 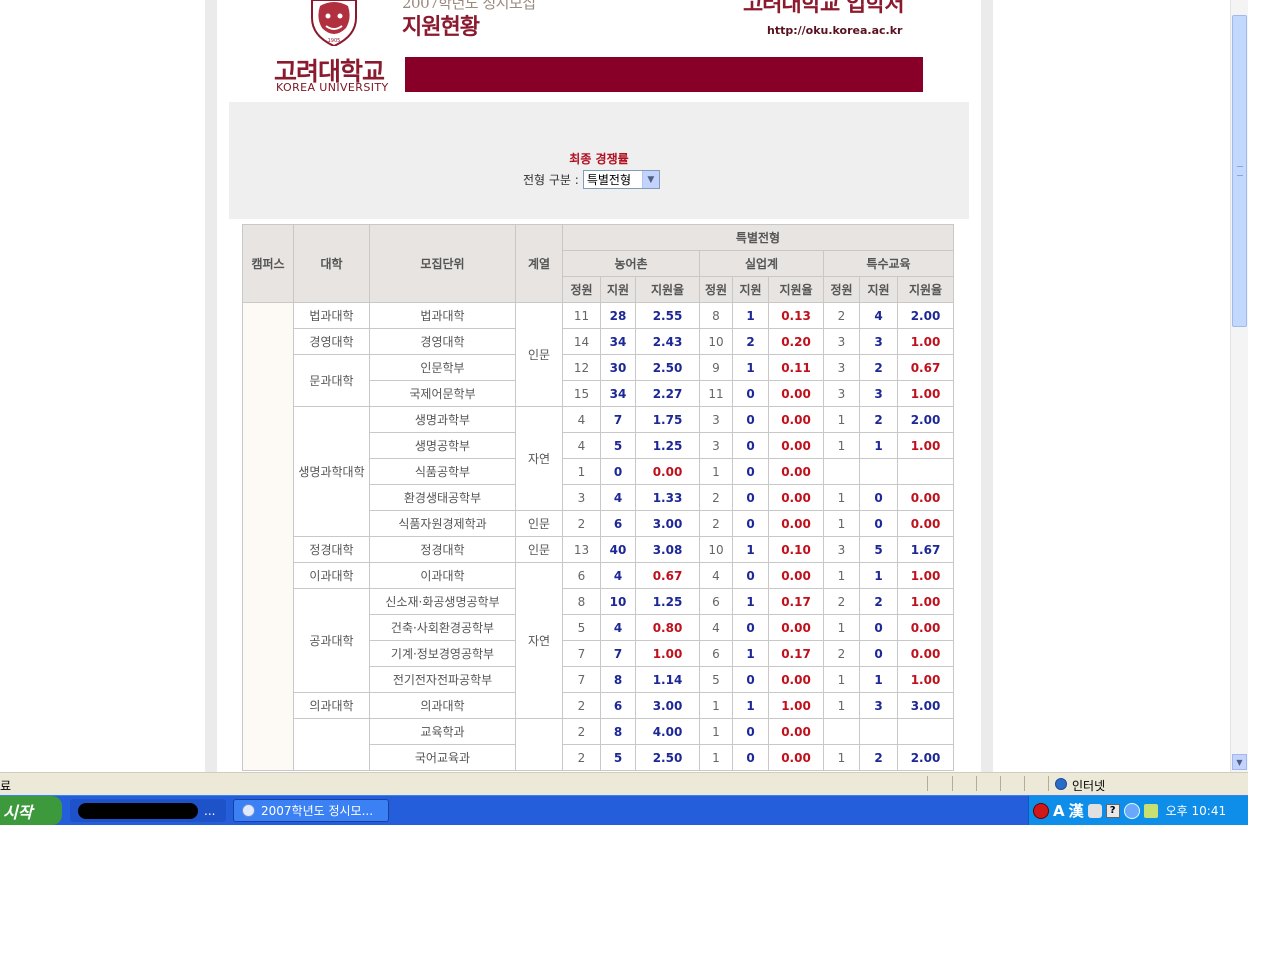 I want to click on table-row: 정경대학 정경대학 인문 13 40 3.08 10 1 0.10 3 5 1.67, so click(x=598, y=549).